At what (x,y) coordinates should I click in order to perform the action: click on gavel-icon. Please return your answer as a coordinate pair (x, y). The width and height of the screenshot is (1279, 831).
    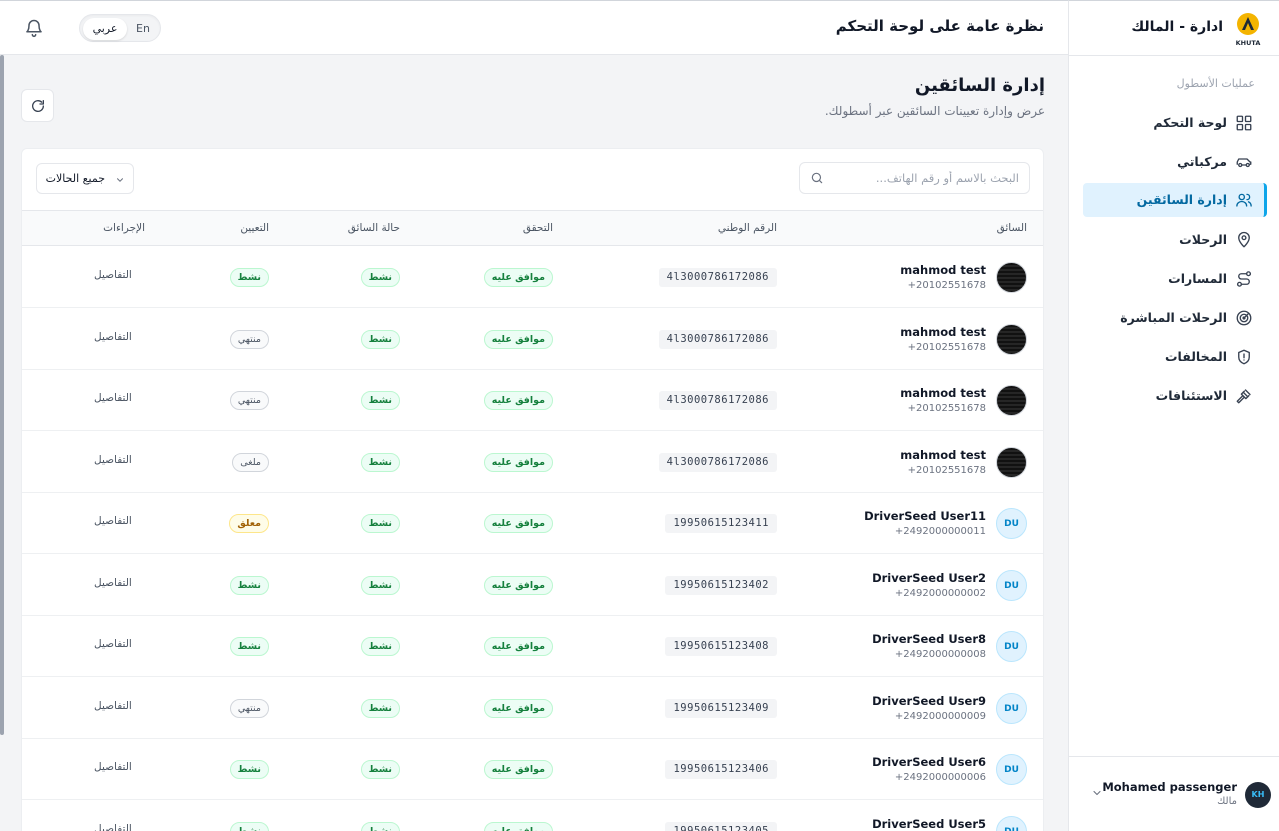
    Looking at the image, I should click on (1243, 396).